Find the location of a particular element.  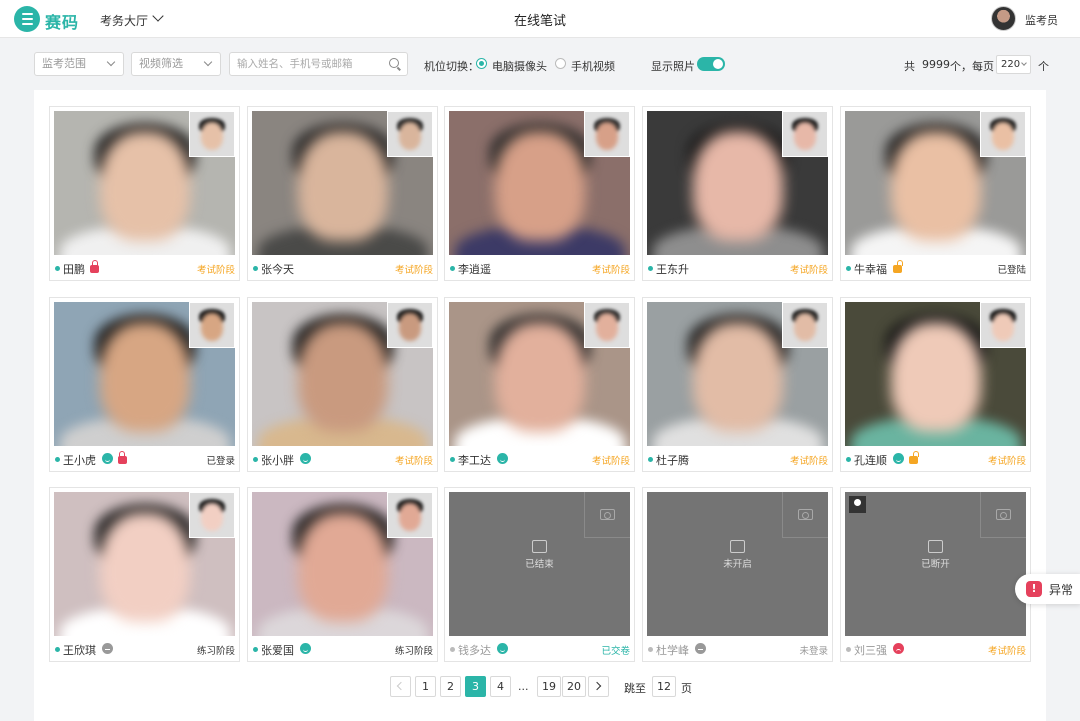

page-title: 在线笔试 is located at coordinates (539, 21).